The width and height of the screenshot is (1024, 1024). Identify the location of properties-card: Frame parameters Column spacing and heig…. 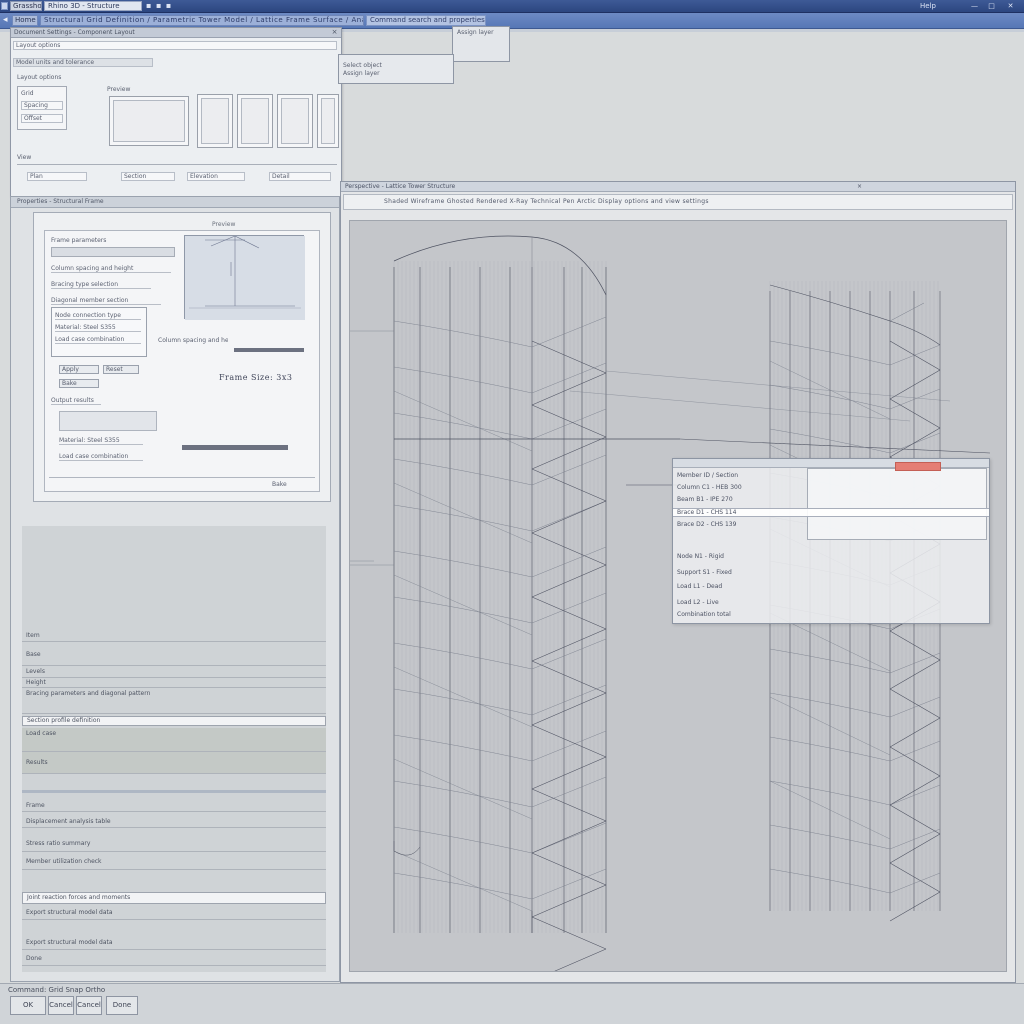
(182, 357).